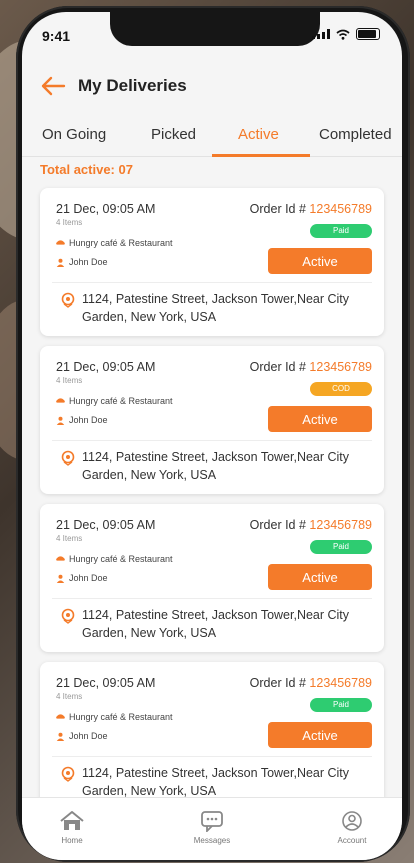  Describe the element at coordinates (368, 34) in the screenshot. I see `battery-icon` at that location.